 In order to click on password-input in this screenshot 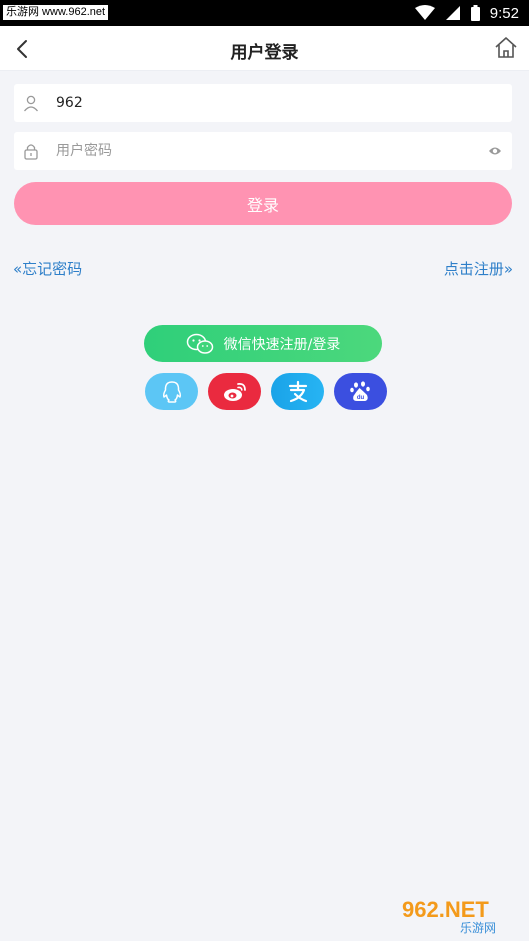, I will do `click(266, 151)`.